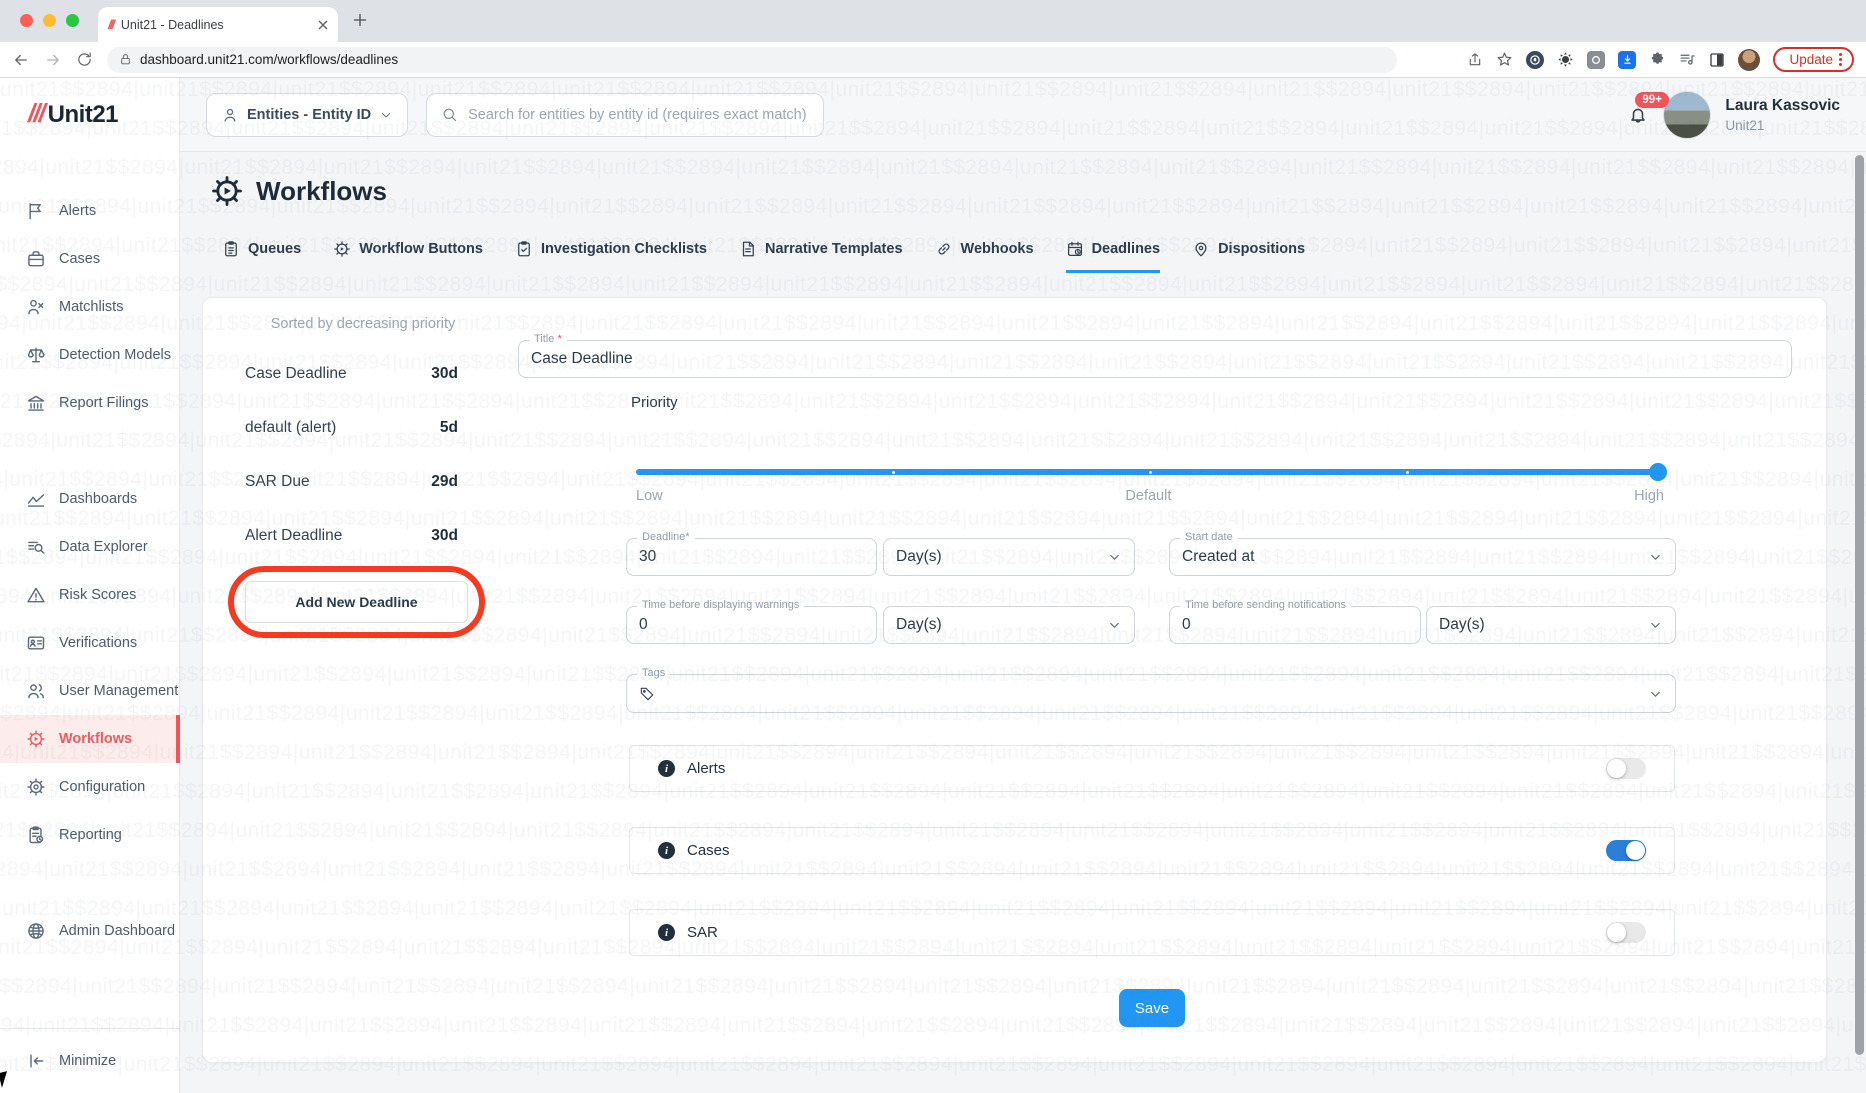  I want to click on workflow-gear-play-icon, so click(36, 739).